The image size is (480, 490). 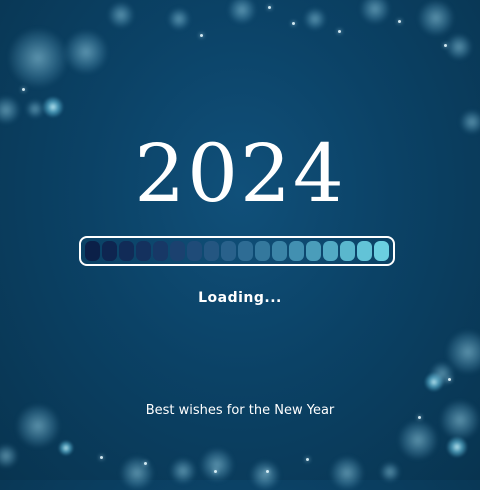 What do you see at coordinates (237, 251) in the screenshot?
I see `progress-bar` at bounding box center [237, 251].